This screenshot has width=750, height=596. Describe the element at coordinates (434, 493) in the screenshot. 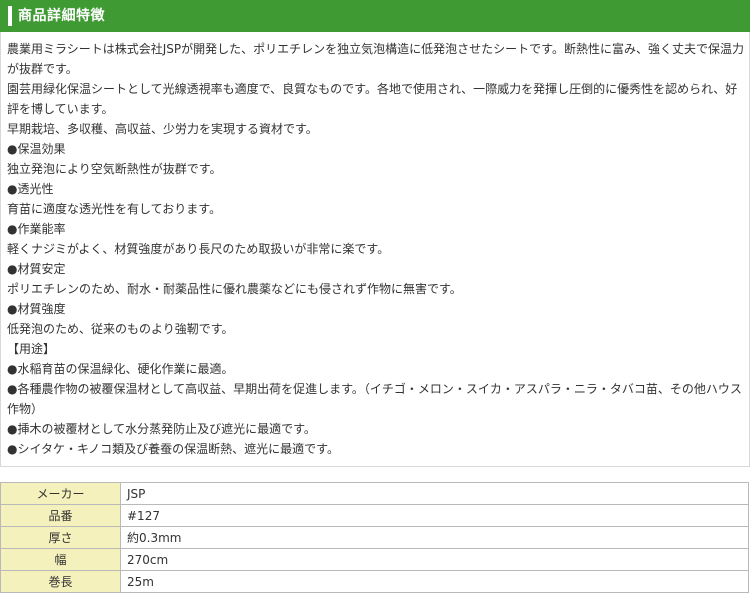

I see `spec-value-maker: JSP` at that location.